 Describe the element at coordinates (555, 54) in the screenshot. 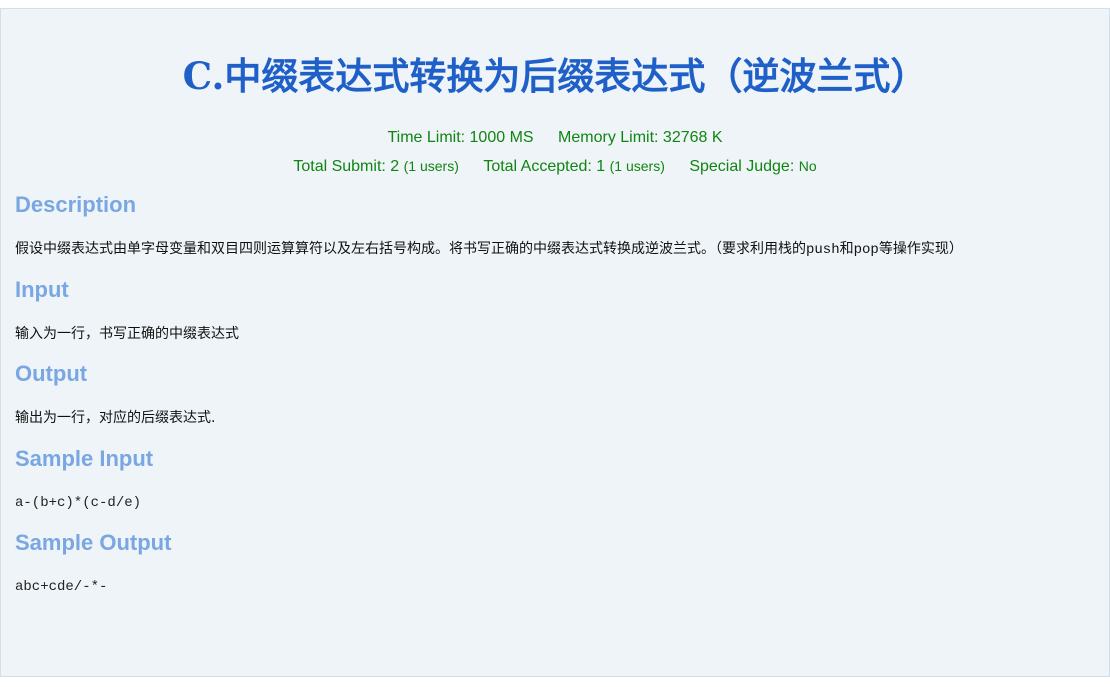

I see `problem-title: C.中缀表达式转换为后缀表达式（逆波兰式）` at that location.